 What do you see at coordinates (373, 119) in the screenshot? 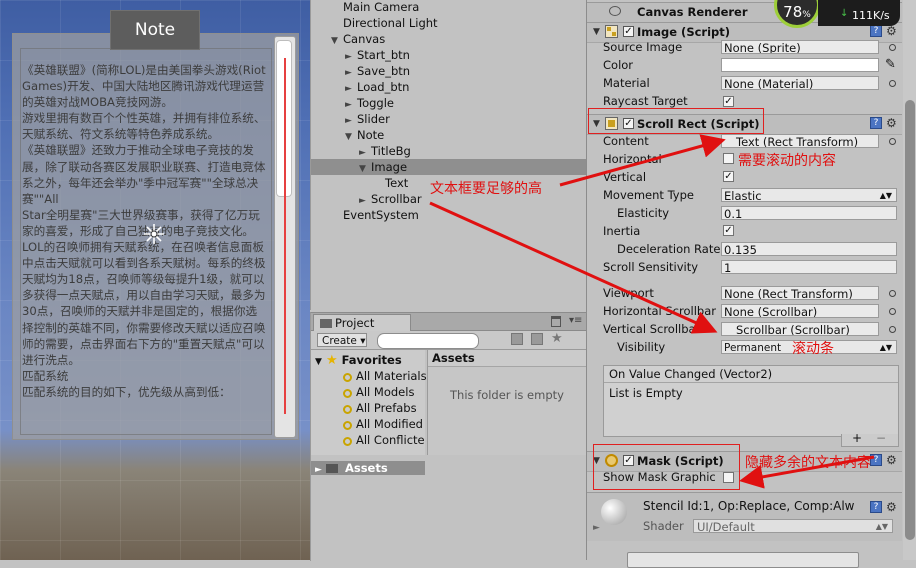
I see `hierarchy-item-label: Slider` at bounding box center [373, 119].